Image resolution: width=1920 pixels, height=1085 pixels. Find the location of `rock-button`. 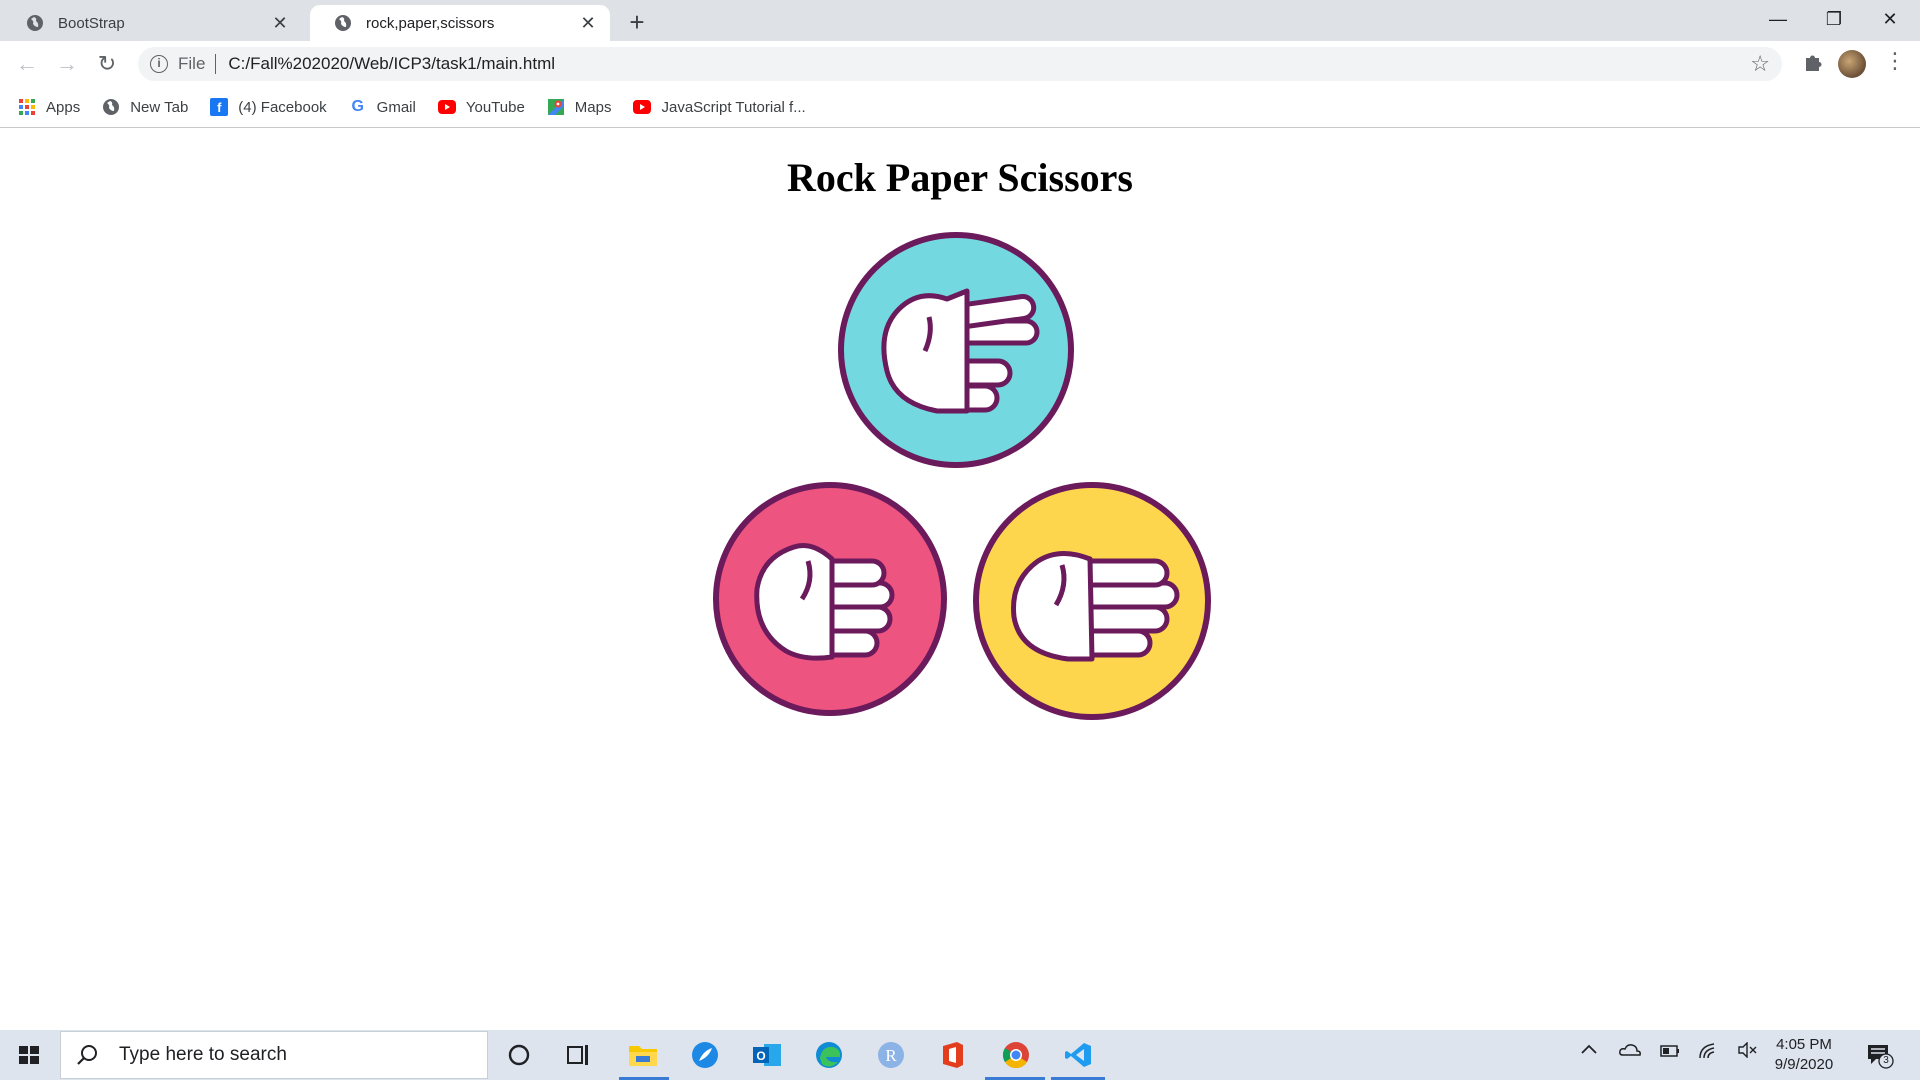

rock-button is located at coordinates (830, 599).